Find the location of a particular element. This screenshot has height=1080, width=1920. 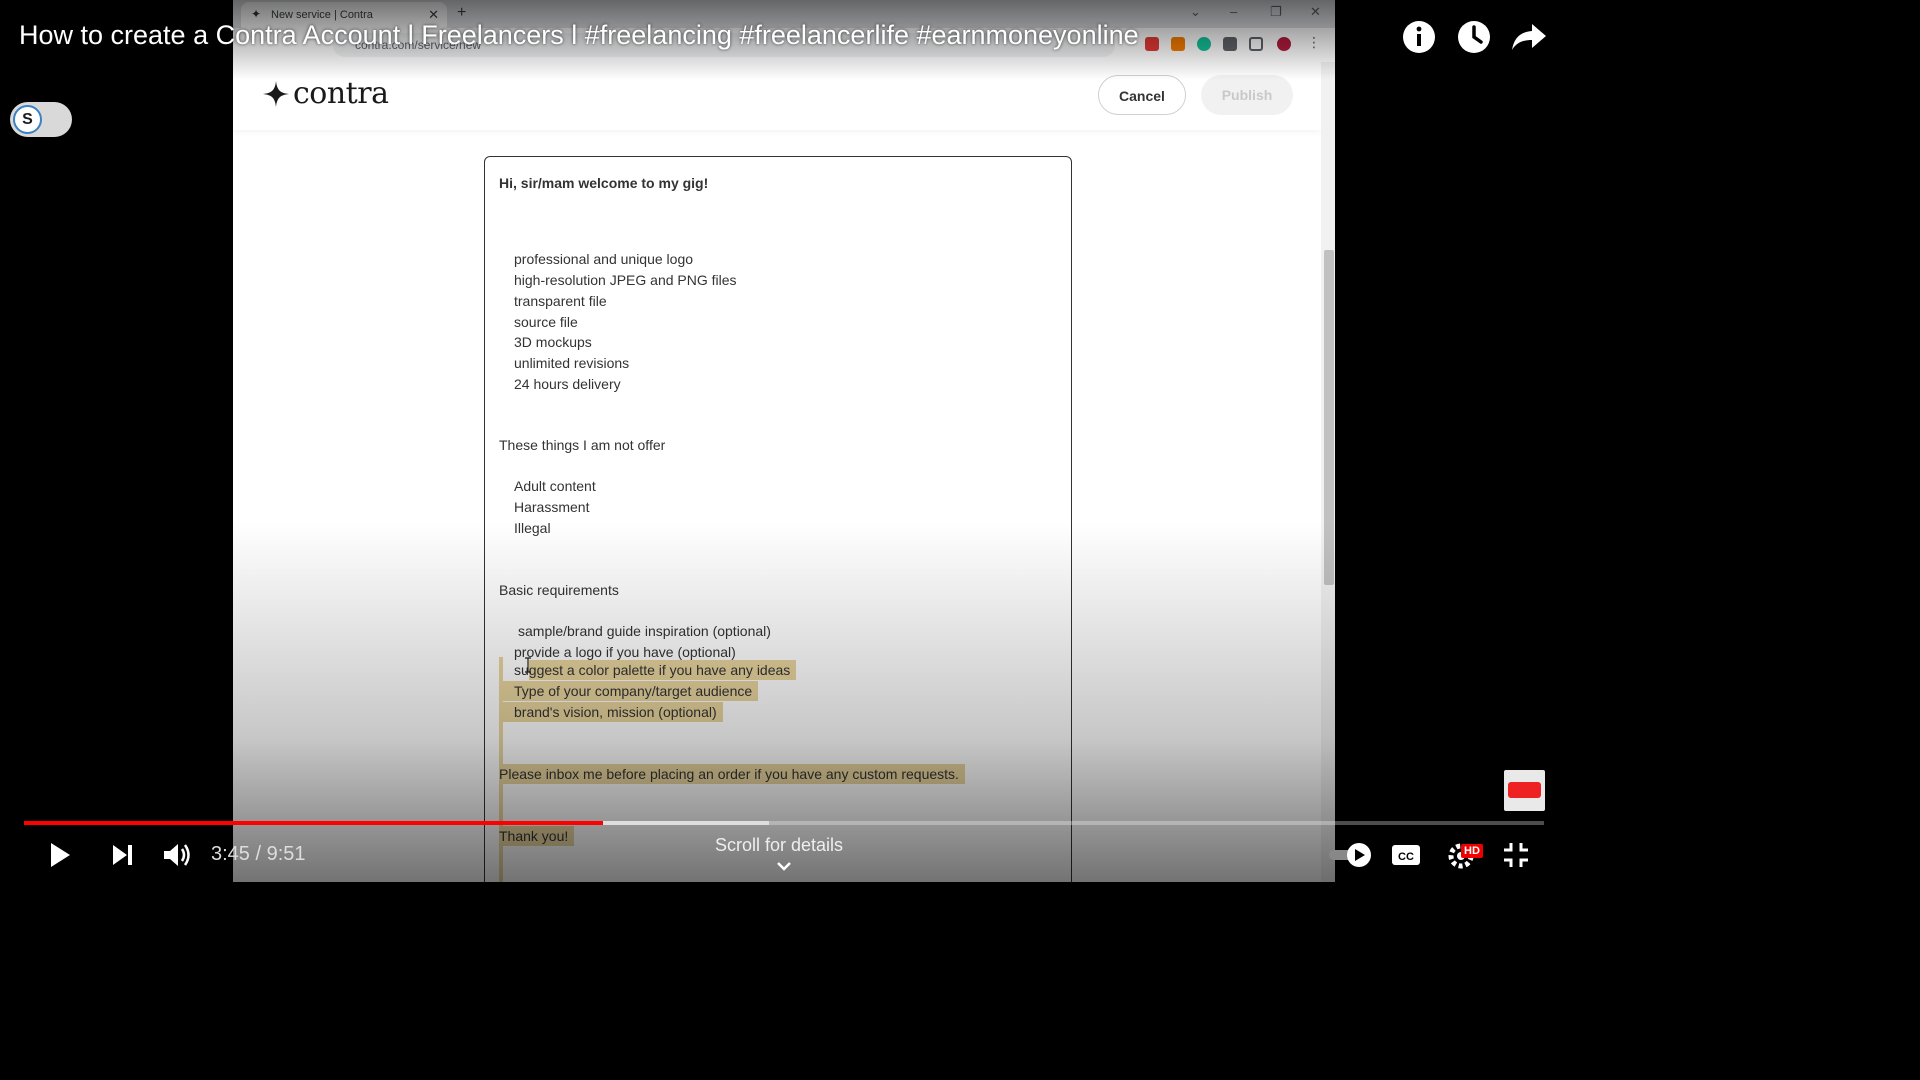

sidepanel-icon is located at coordinates (1256, 44).